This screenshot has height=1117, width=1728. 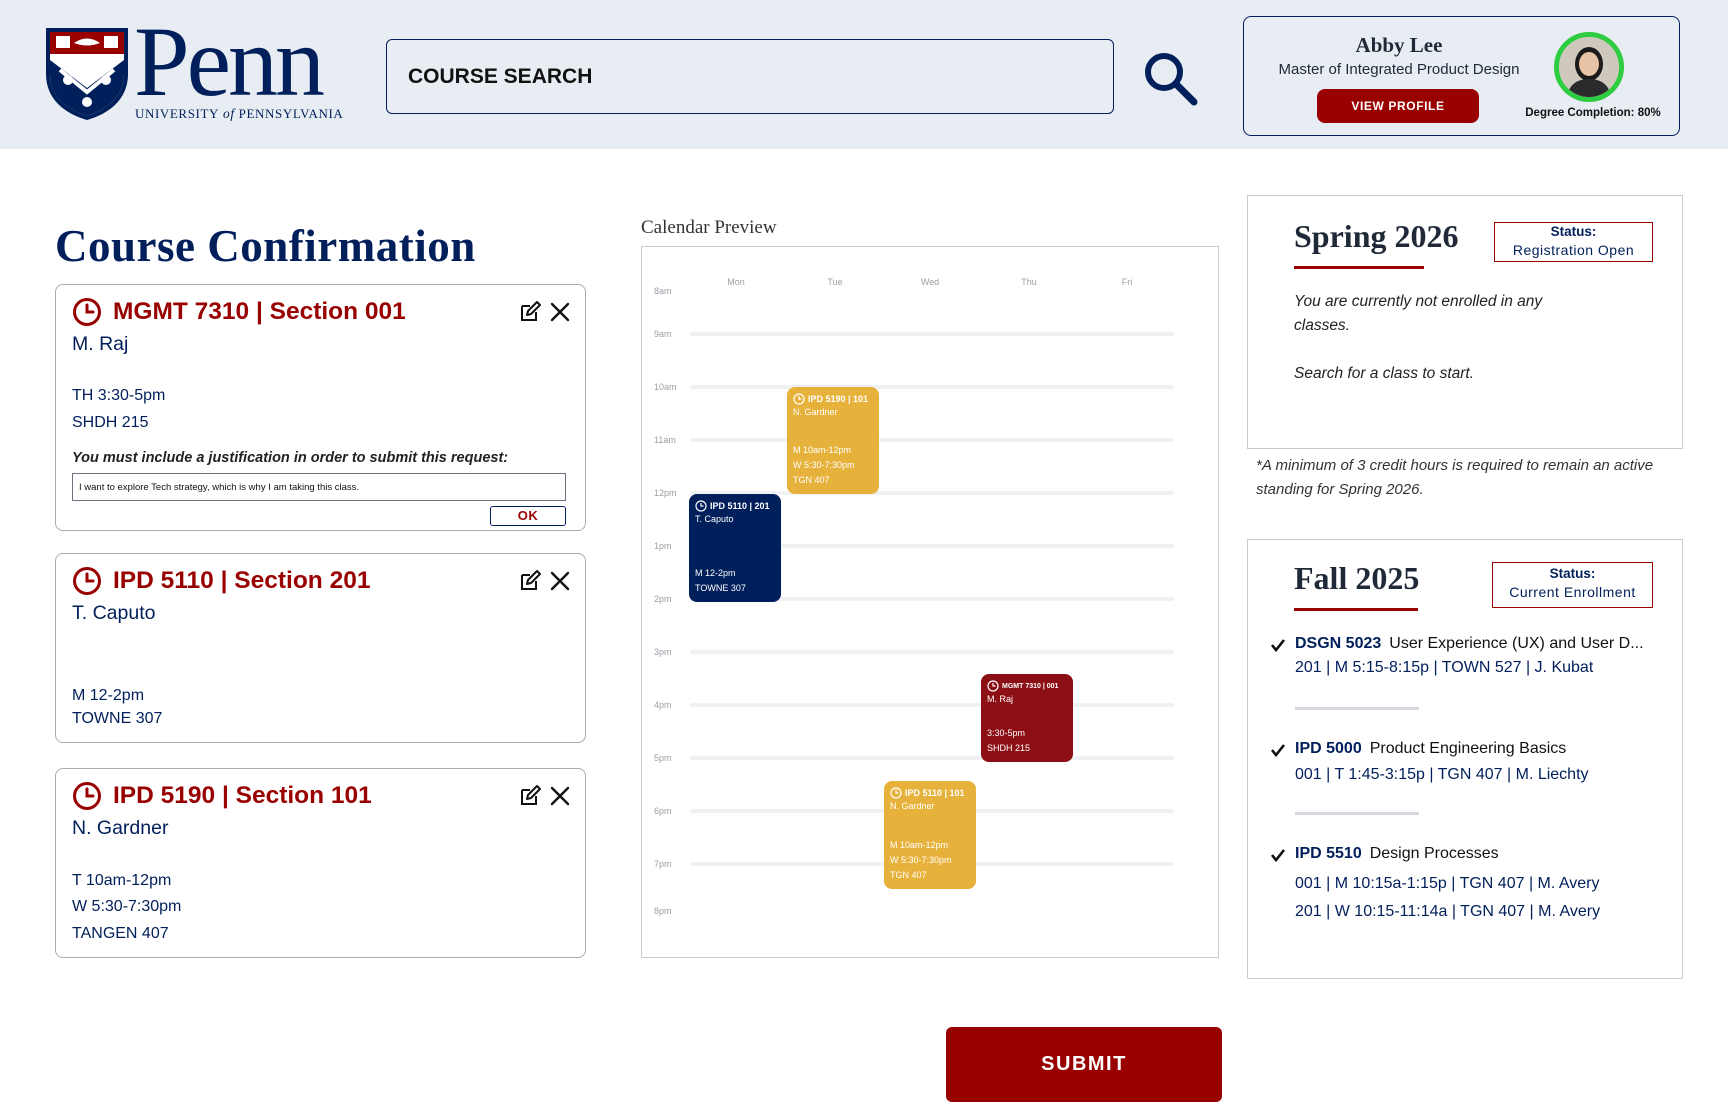 What do you see at coordinates (835, 282) in the screenshot?
I see `calendar-day-tue: Tue` at bounding box center [835, 282].